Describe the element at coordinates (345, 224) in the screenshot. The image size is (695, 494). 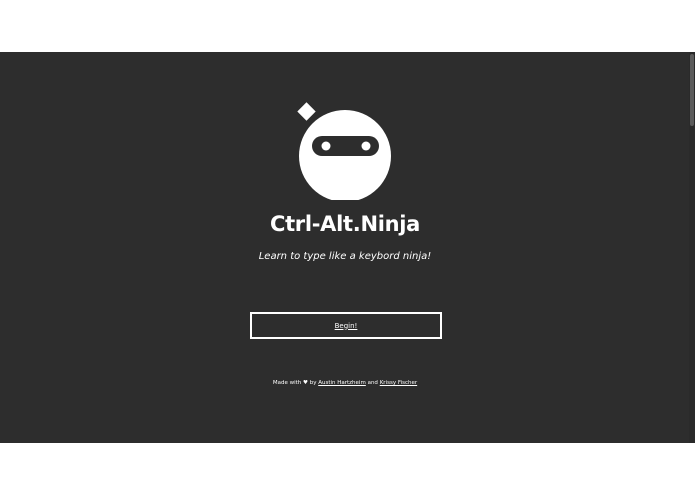
I see `page-title: Ctrl-Alt.Ninja` at that location.